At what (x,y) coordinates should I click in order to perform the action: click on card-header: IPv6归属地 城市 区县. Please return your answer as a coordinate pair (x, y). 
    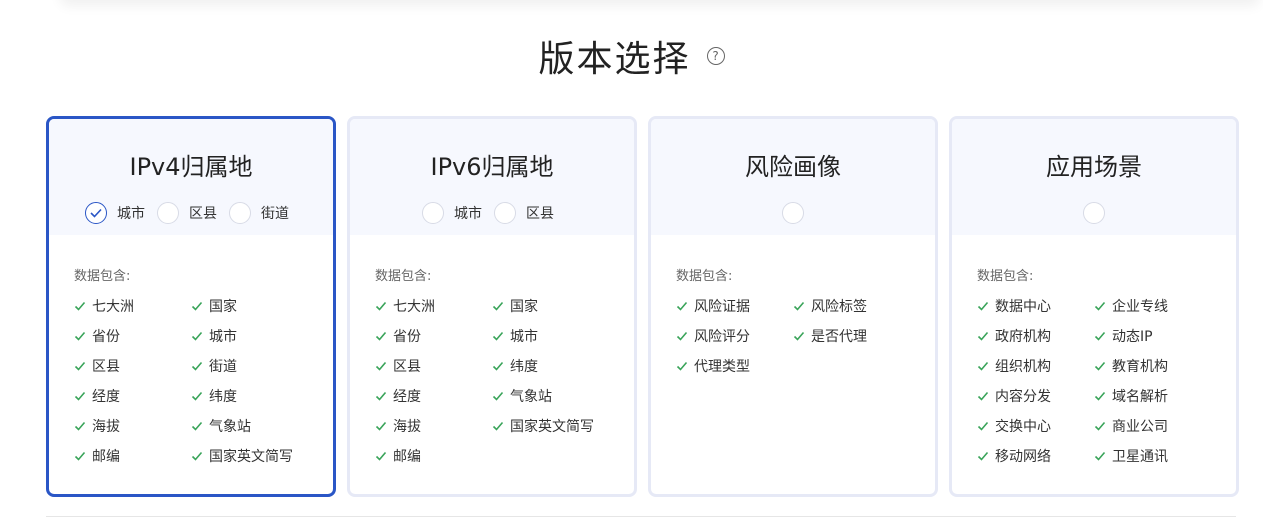
    Looking at the image, I should click on (492, 177).